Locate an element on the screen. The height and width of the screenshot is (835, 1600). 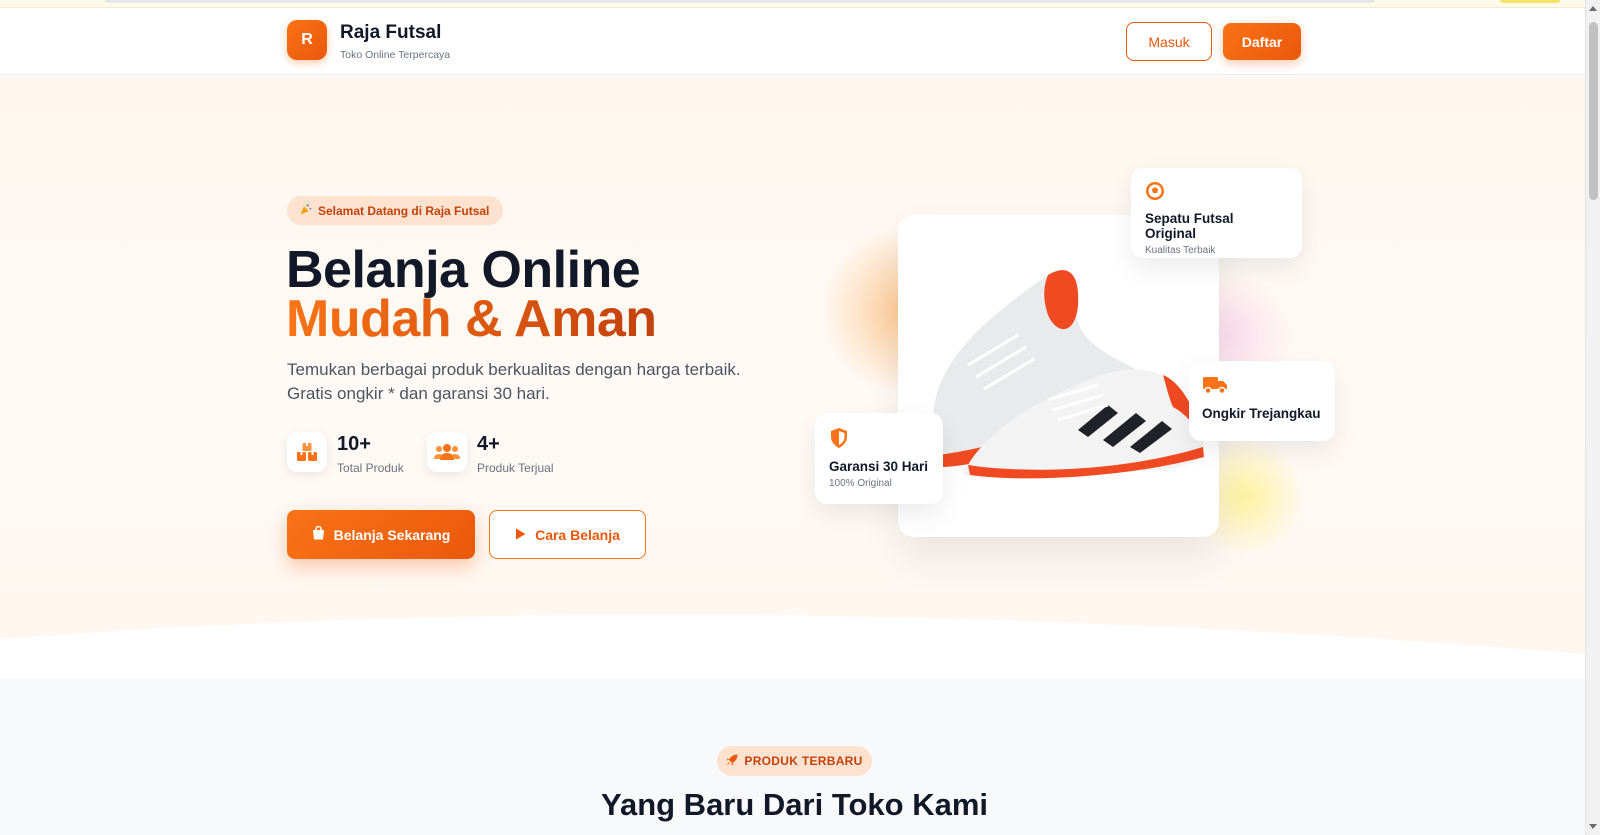
stat-value: 10+ is located at coordinates (354, 444).